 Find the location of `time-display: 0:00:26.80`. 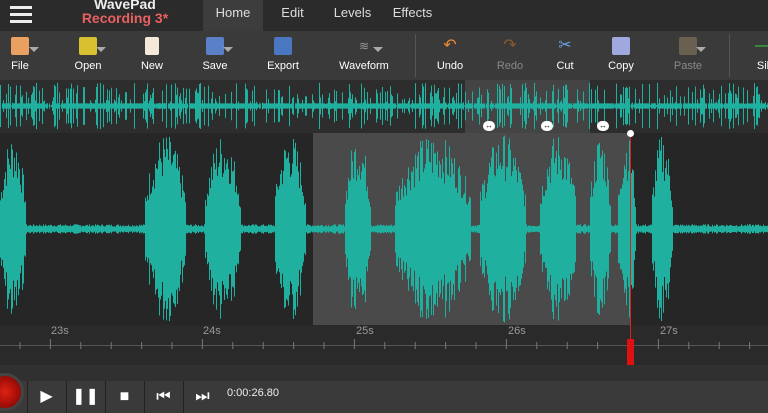

time-display: 0:00:26.80 is located at coordinates (253, 393).